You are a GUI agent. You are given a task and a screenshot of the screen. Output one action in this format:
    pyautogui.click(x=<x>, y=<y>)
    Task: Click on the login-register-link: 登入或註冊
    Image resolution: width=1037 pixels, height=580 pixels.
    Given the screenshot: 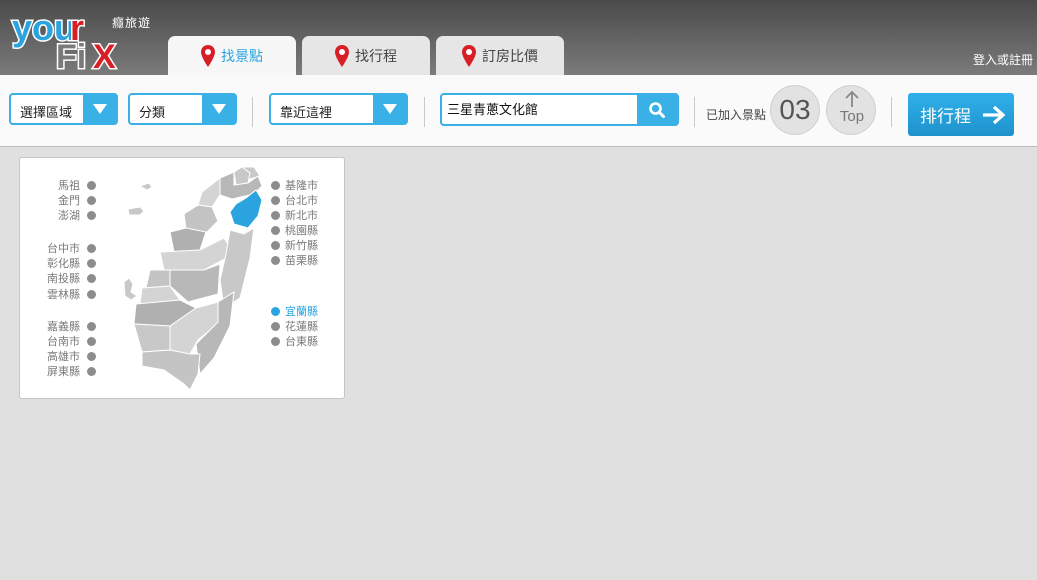 What is the action you would take?
    pyautogui.click(x=1003, y=59)
    